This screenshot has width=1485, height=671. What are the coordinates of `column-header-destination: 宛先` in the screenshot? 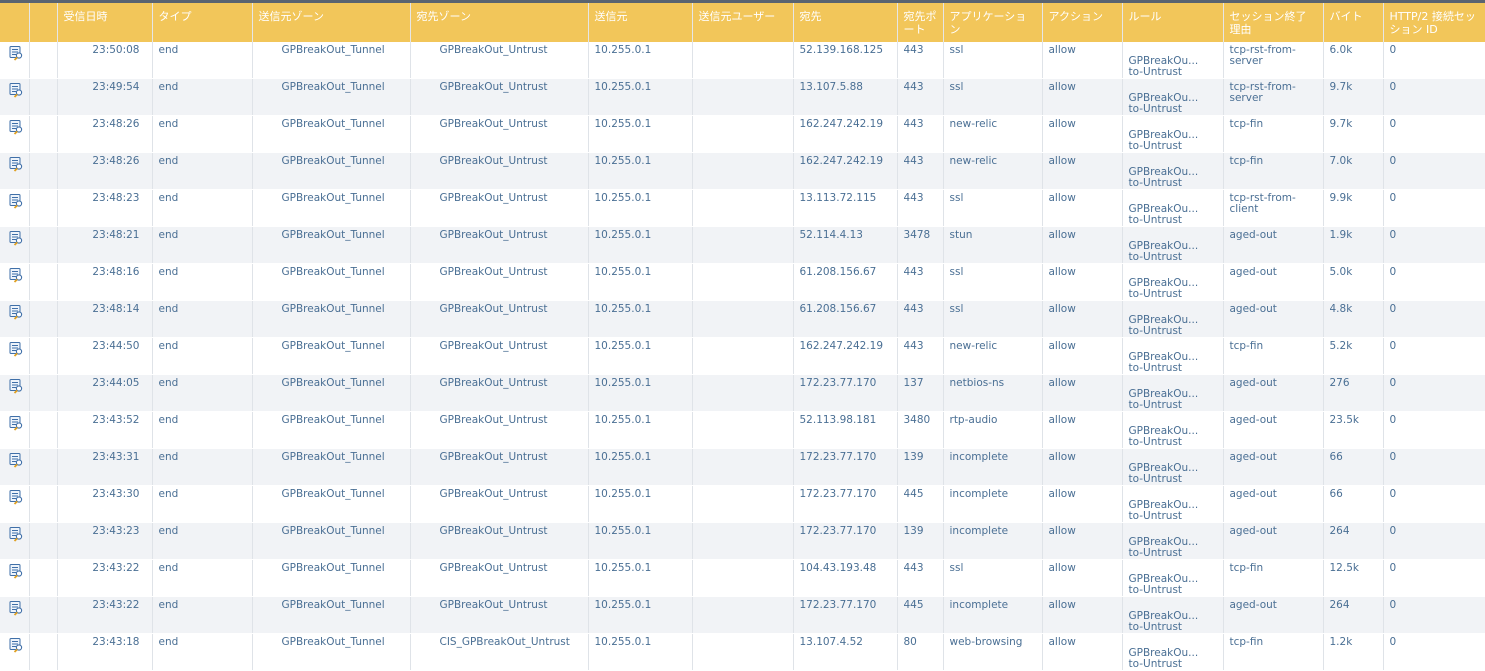 It's located at (845, 22).